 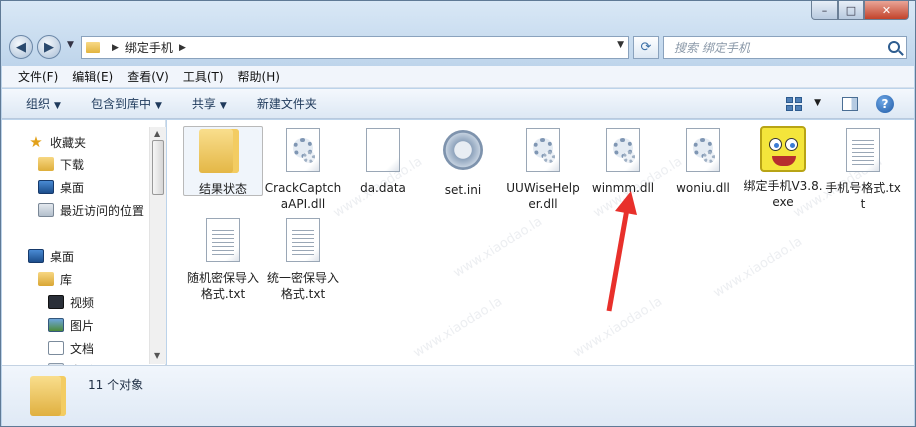 I want to click on nav-item-desktop-root: 桌面, so click(x=51, y=256).